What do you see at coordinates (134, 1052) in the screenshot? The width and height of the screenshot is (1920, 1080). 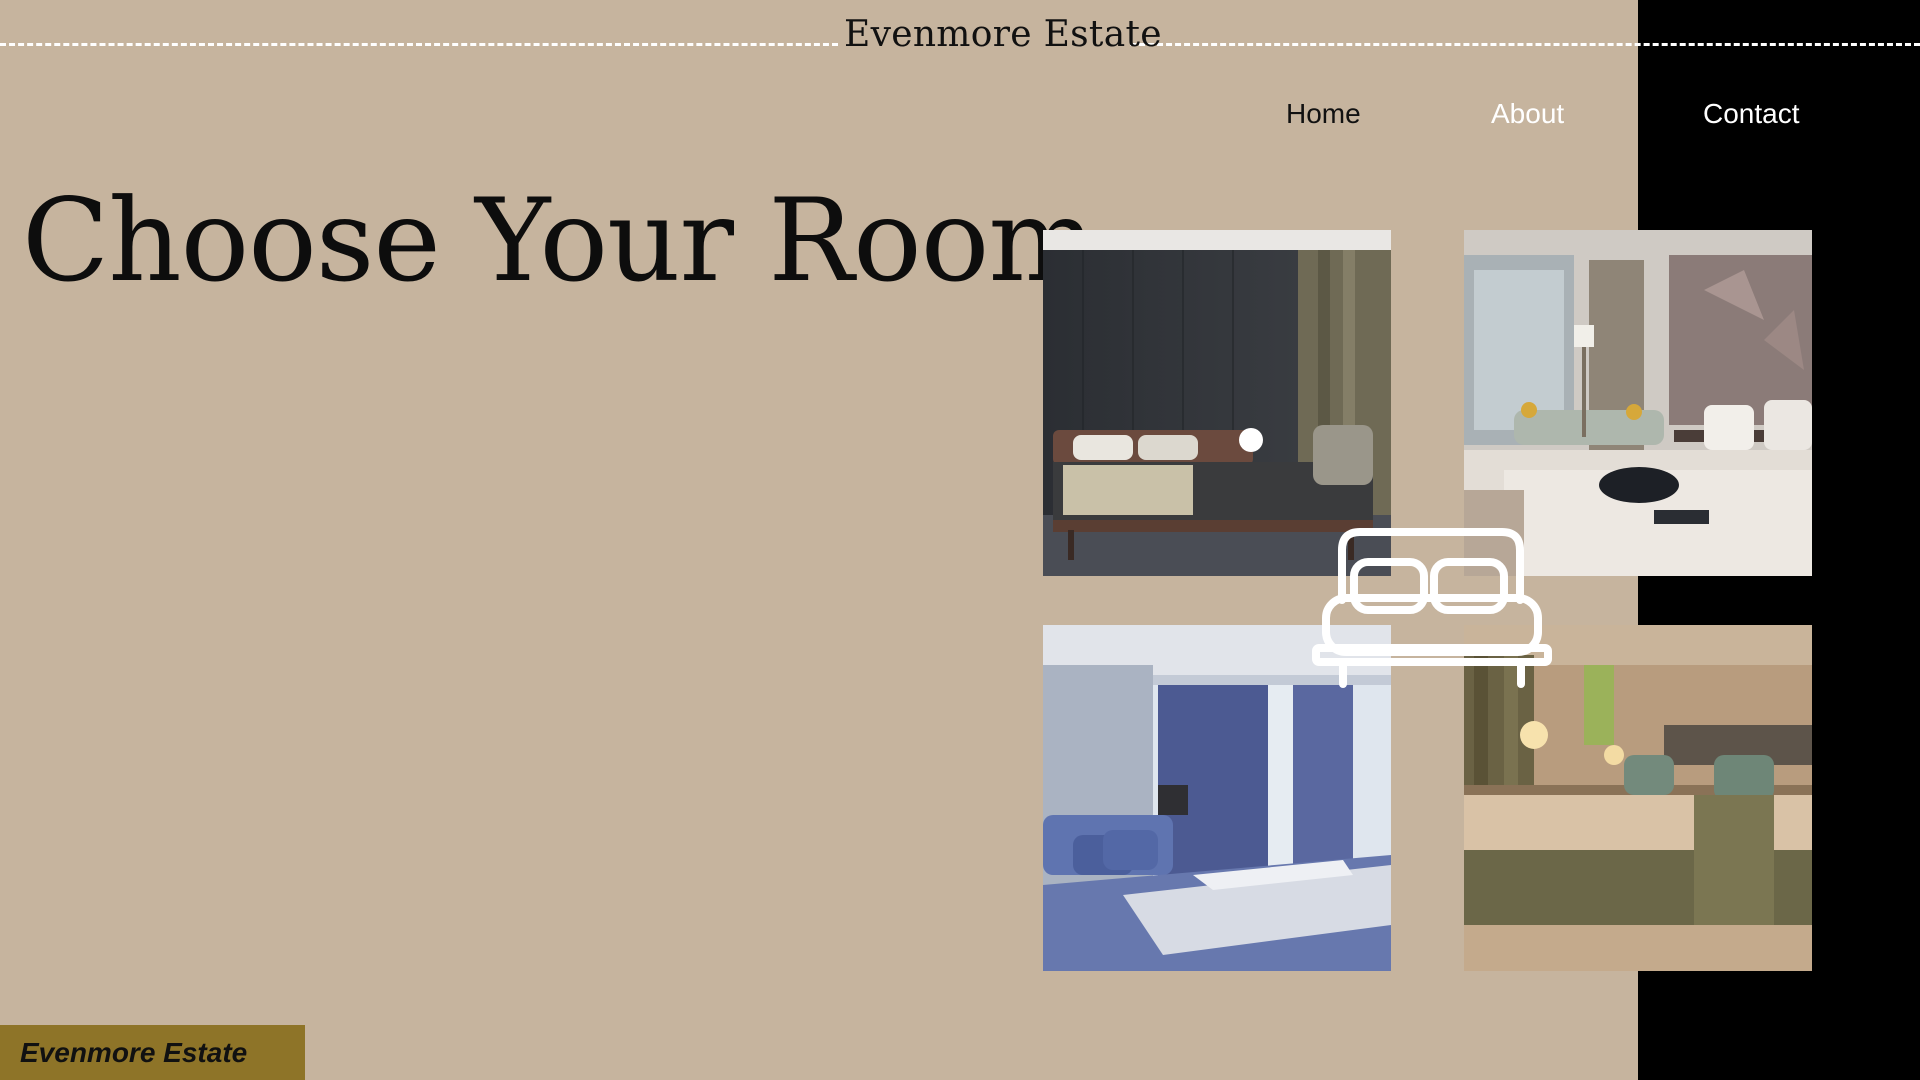 I see `footer-brand-text: Evenmore Estate` at bounding box center [134, 1052].